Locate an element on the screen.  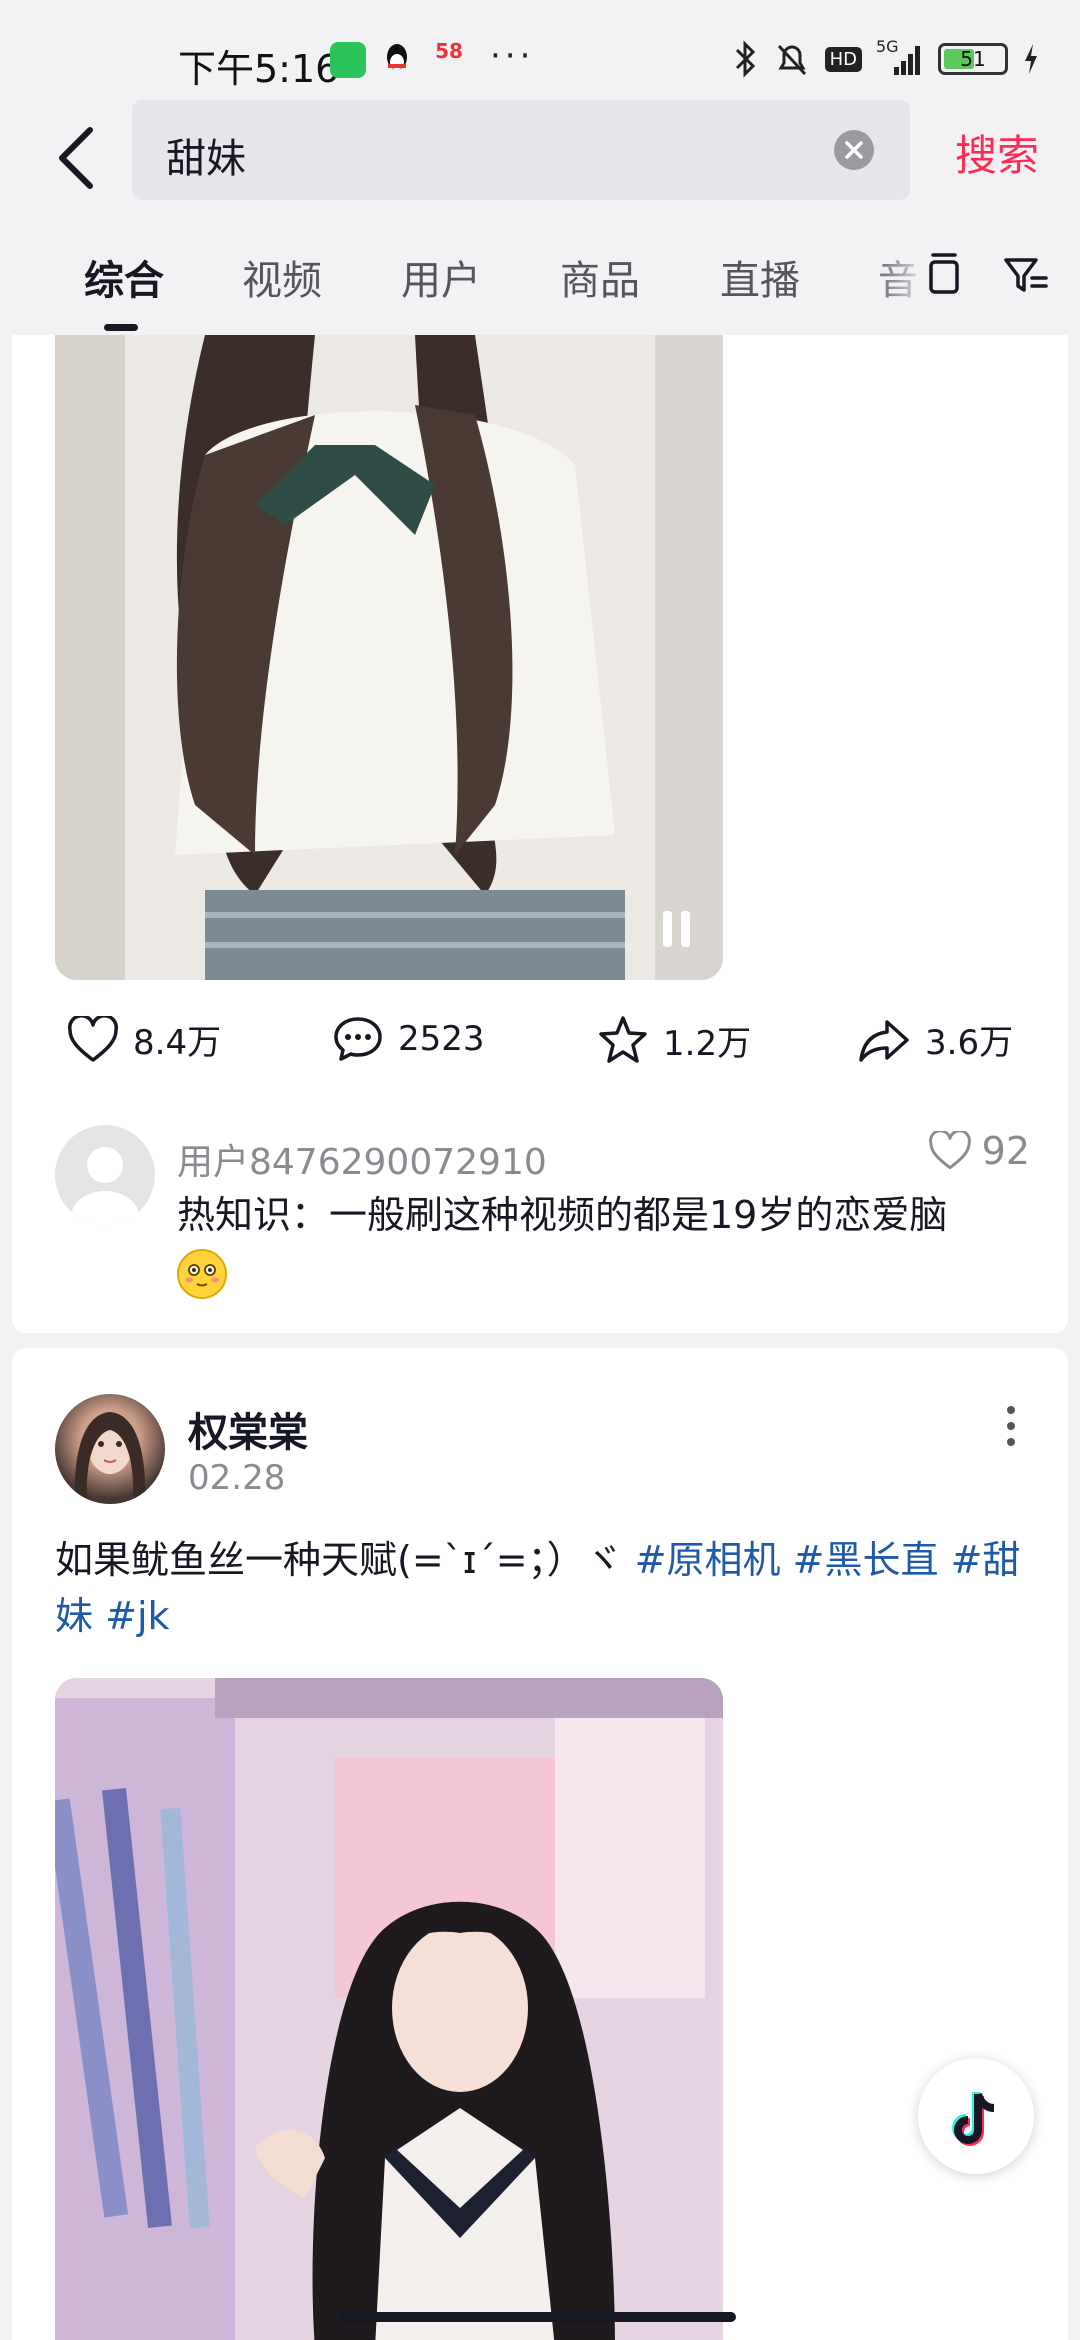
tab-products: 商品 is located at coordinates (600, 277).